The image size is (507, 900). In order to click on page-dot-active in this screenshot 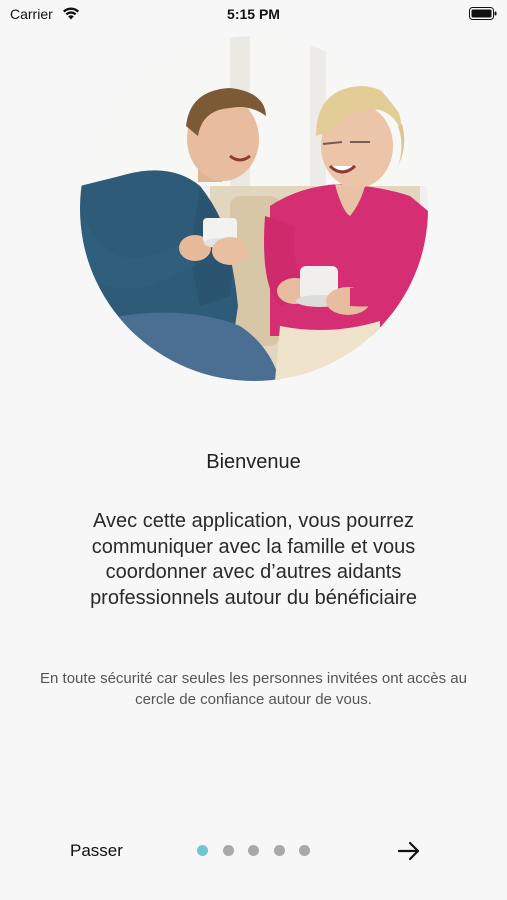, I will do `click(202, 850)`.